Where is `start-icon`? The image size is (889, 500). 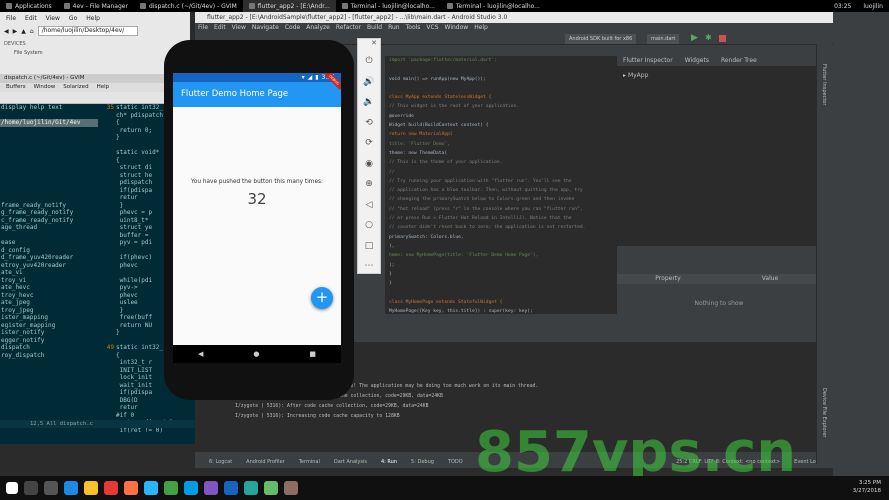
start-icon is located at coordinates (12, 488).